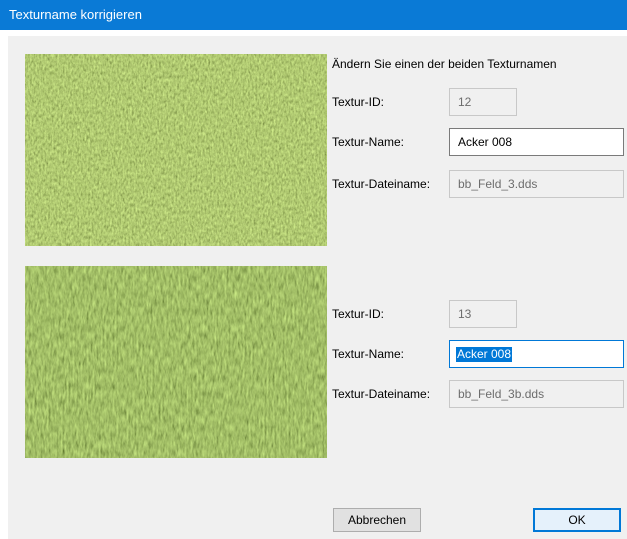 This screenshot has height=539, width=627. Describe the element at coordinates (577, 520) in the screenshot. I see `ok-button: OK` at that location.